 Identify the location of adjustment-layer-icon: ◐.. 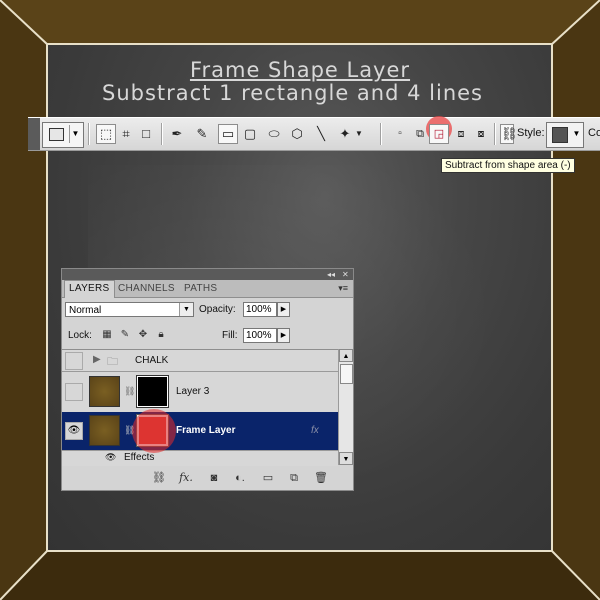
(240, 478).